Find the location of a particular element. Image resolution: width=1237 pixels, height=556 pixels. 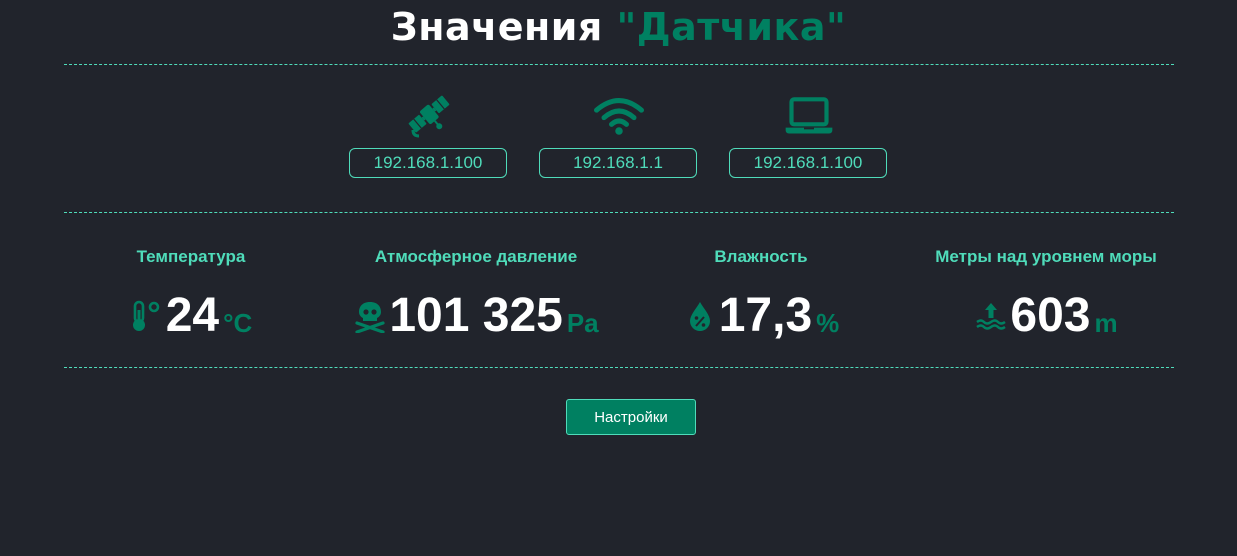

metric-value: 24 is located at coordinates (192, 315).